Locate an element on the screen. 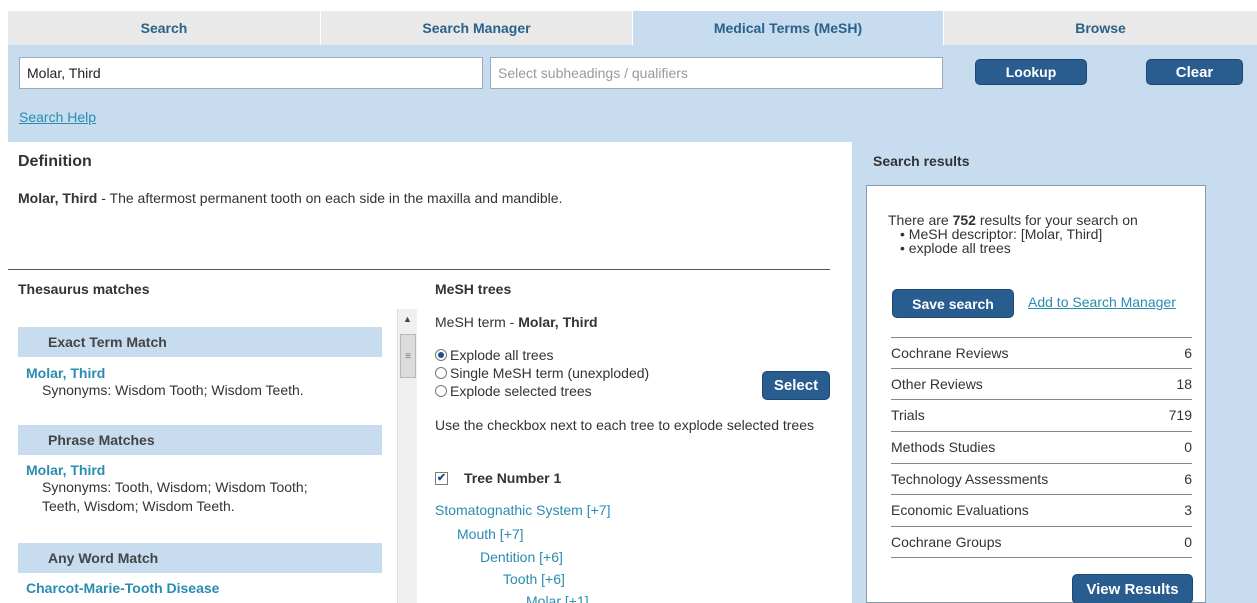 This screenshot has width=1257, height=603. search-help-link: Search Help is located at coordinates (57, 117).